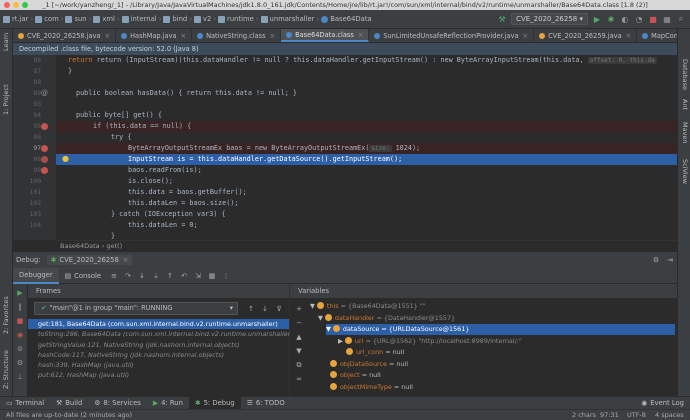 The width and height of the screenshot is (690, 420). Describe the element at coordinates (266, 403) in the screenshot. I see `todo-tab: ☰ 6: TODO` at that location.